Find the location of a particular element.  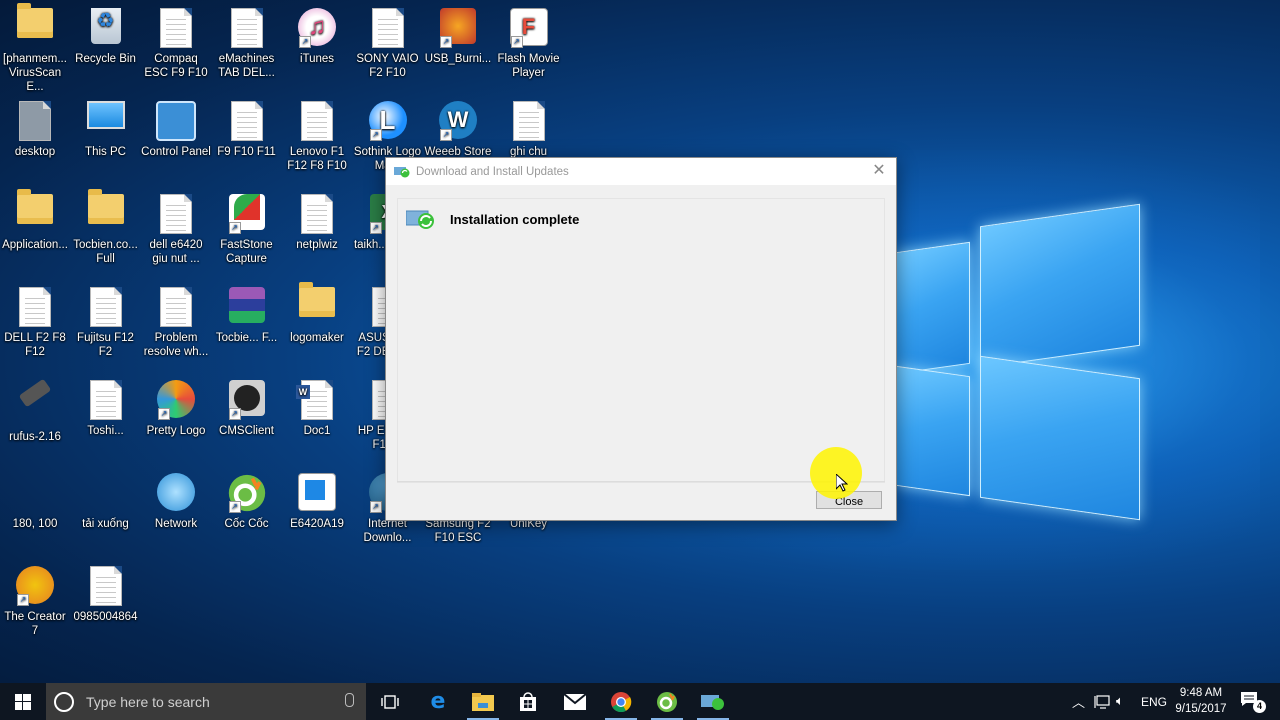

store-icon is located at coordinates (528, 701).